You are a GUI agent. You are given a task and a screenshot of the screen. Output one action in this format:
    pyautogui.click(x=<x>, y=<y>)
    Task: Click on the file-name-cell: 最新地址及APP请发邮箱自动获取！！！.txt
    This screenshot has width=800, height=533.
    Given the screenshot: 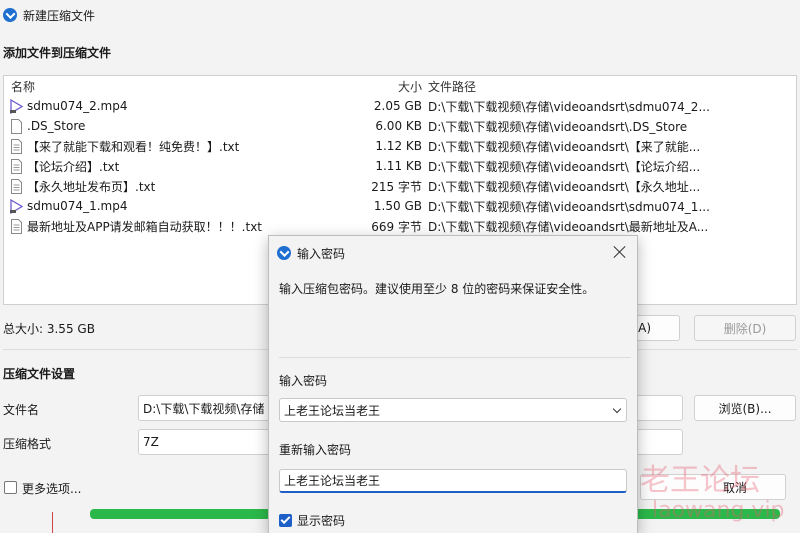 What is the action you would take?
    pyautogui.click(x=174, y=226)
    